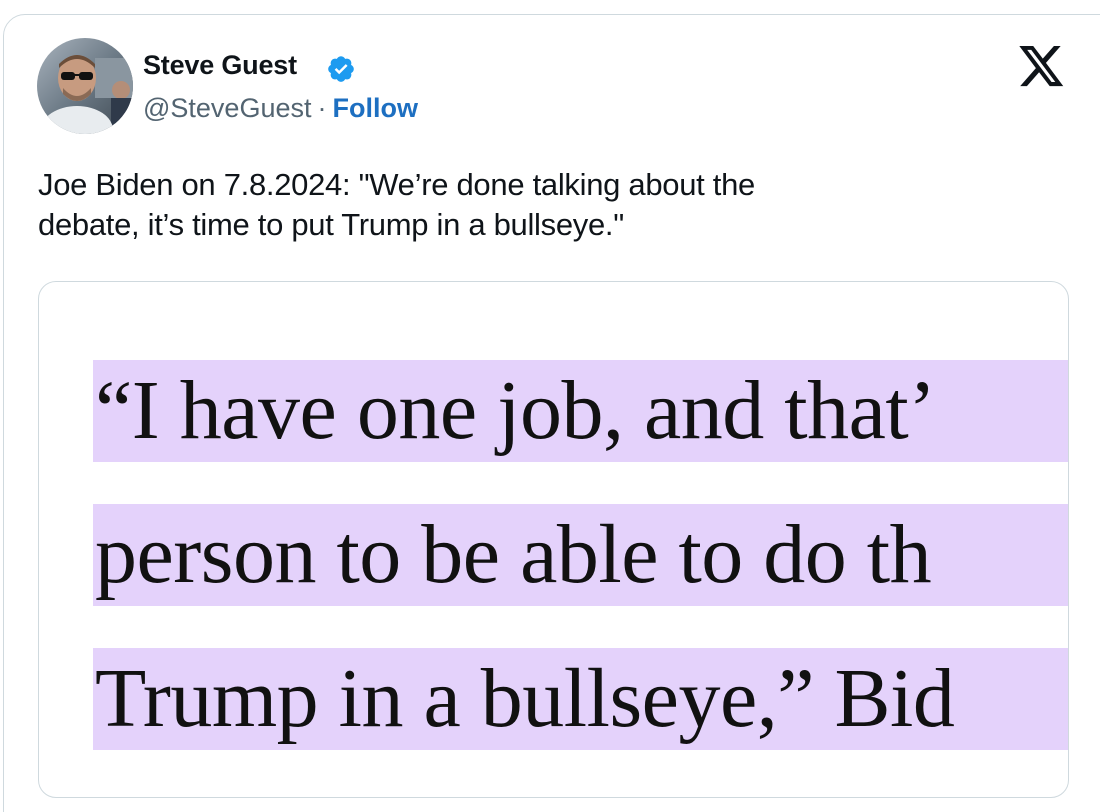 This screenshot has width=1100, height=812. What do you see at coordinates (341, 69) in the screenshot?
I see `verified-badge-icon` at bounding box center [341, 69].